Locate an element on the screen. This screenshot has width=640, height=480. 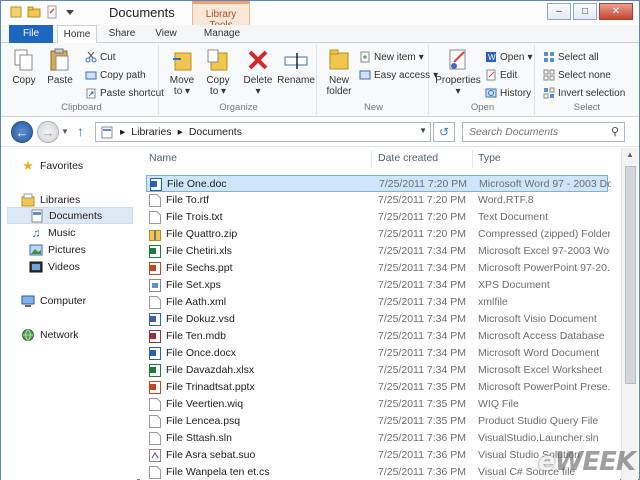
pictures-icon is located at coordinates (36, 249).